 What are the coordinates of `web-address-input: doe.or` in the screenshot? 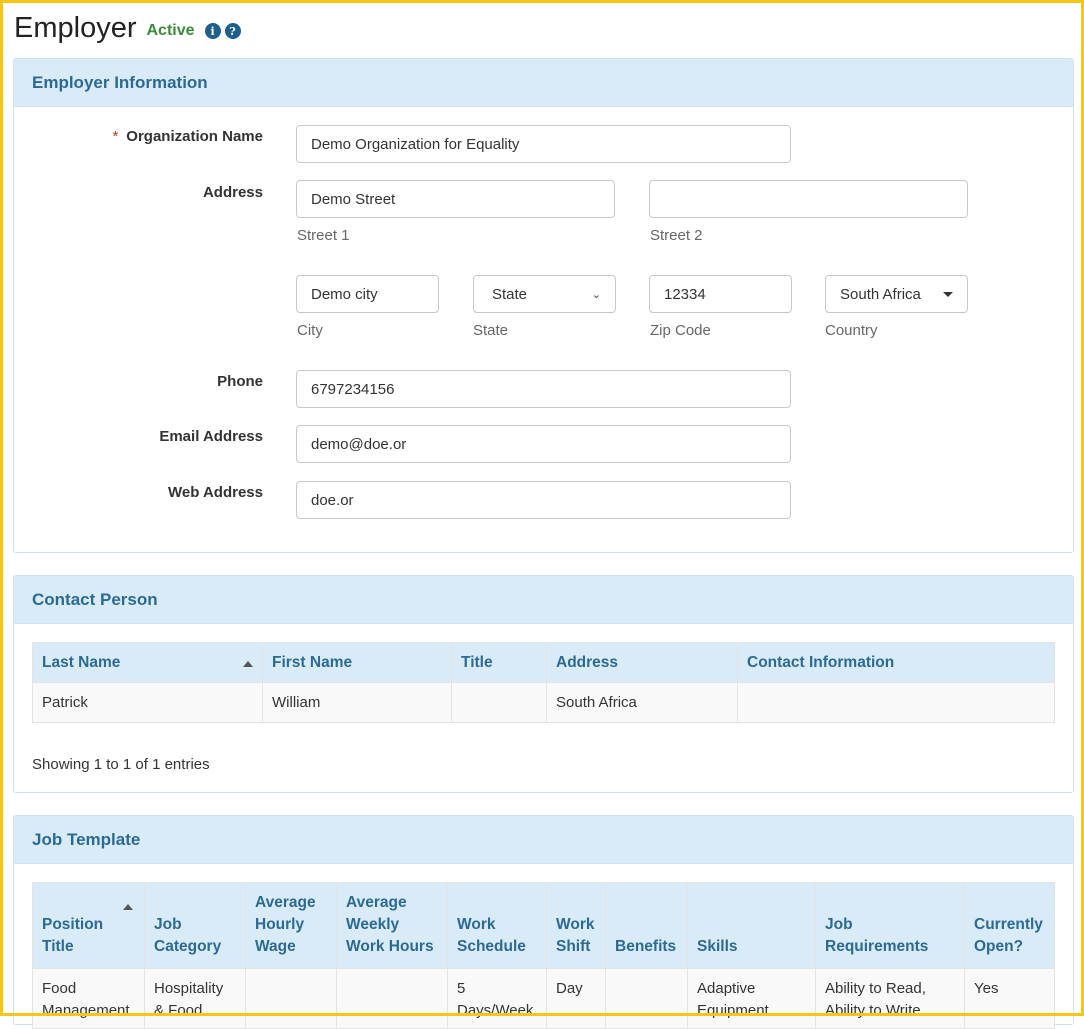 It's located at (543, 500).